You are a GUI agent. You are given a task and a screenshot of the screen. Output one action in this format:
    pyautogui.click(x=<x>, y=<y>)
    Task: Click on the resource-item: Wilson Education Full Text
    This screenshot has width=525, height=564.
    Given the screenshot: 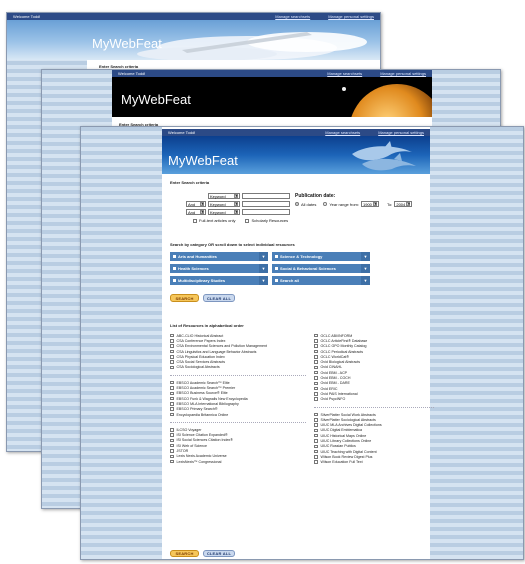 What is the action you would take?
    pyautogui.click(x=374, y=462)
    